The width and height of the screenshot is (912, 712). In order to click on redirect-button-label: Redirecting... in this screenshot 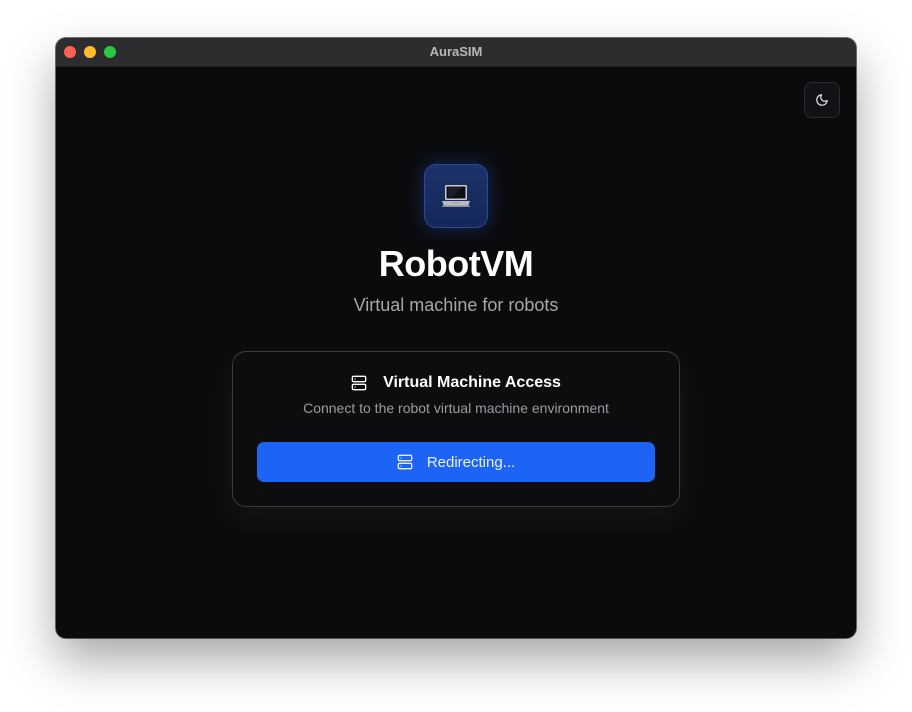, I will do `click(471, 462)`.